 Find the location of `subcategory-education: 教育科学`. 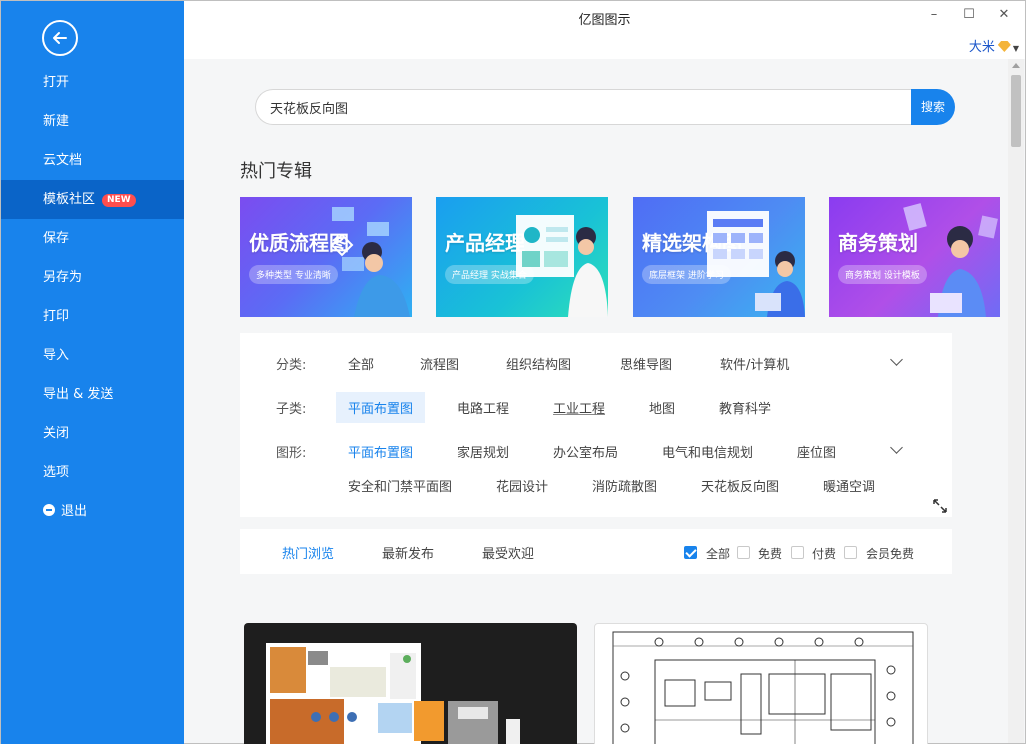

subcategory-education: 教育科学 is located at coordinates (745, 407).